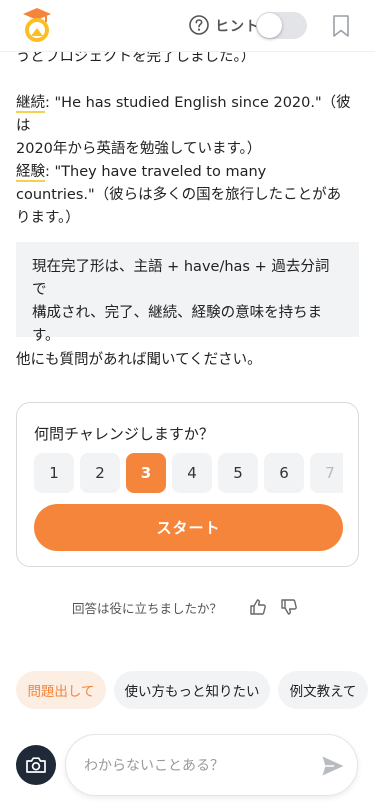 The width and height of the screenshot is (375, 812). Describe the element at coordinates (139, 149) in the screenshot. I see `continuation-line-2: 2020年から英語を勉強しています。）` at that location.